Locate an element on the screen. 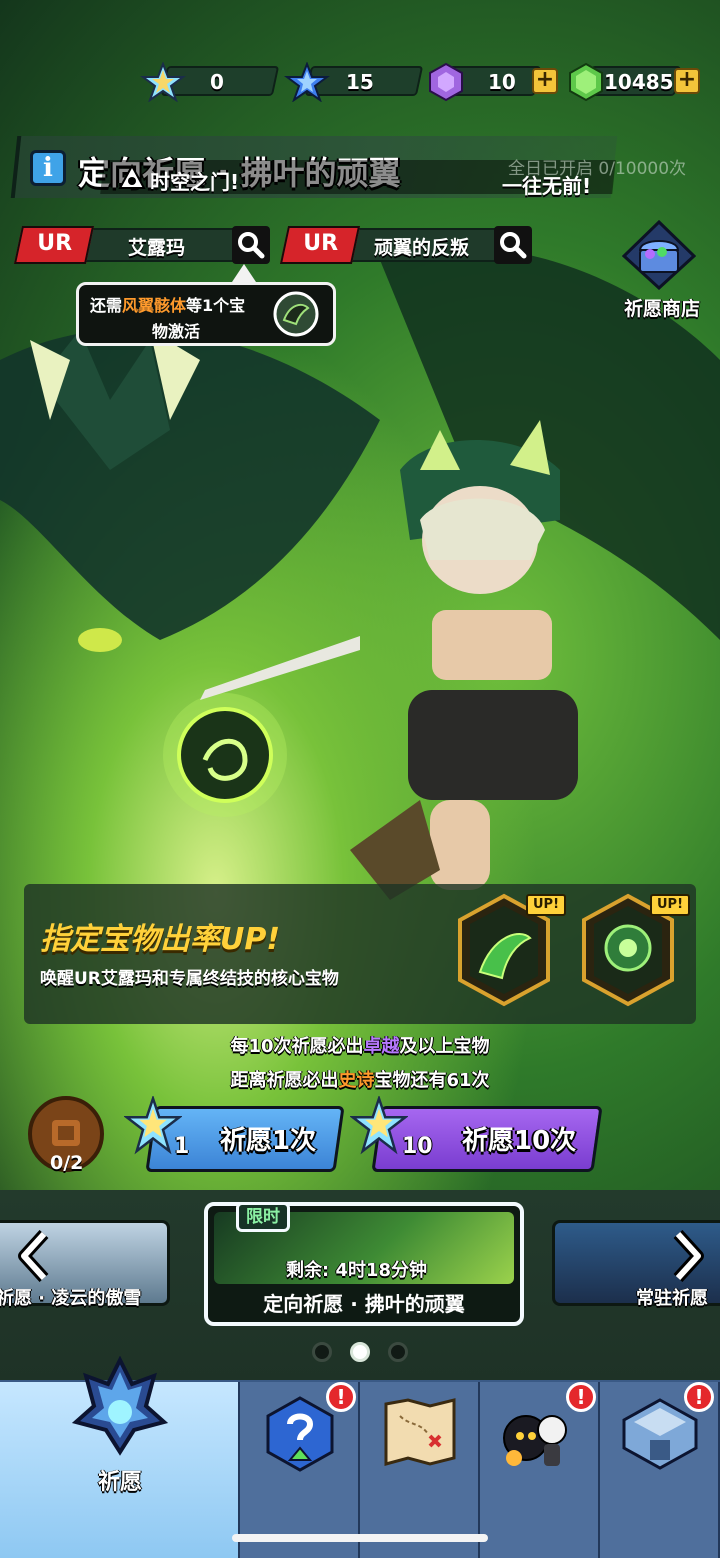 The height and width of the screenshot is (1558, 720). ur-tag-relic: UR 顽翼的反叛 is located at coordinates (406, 245).